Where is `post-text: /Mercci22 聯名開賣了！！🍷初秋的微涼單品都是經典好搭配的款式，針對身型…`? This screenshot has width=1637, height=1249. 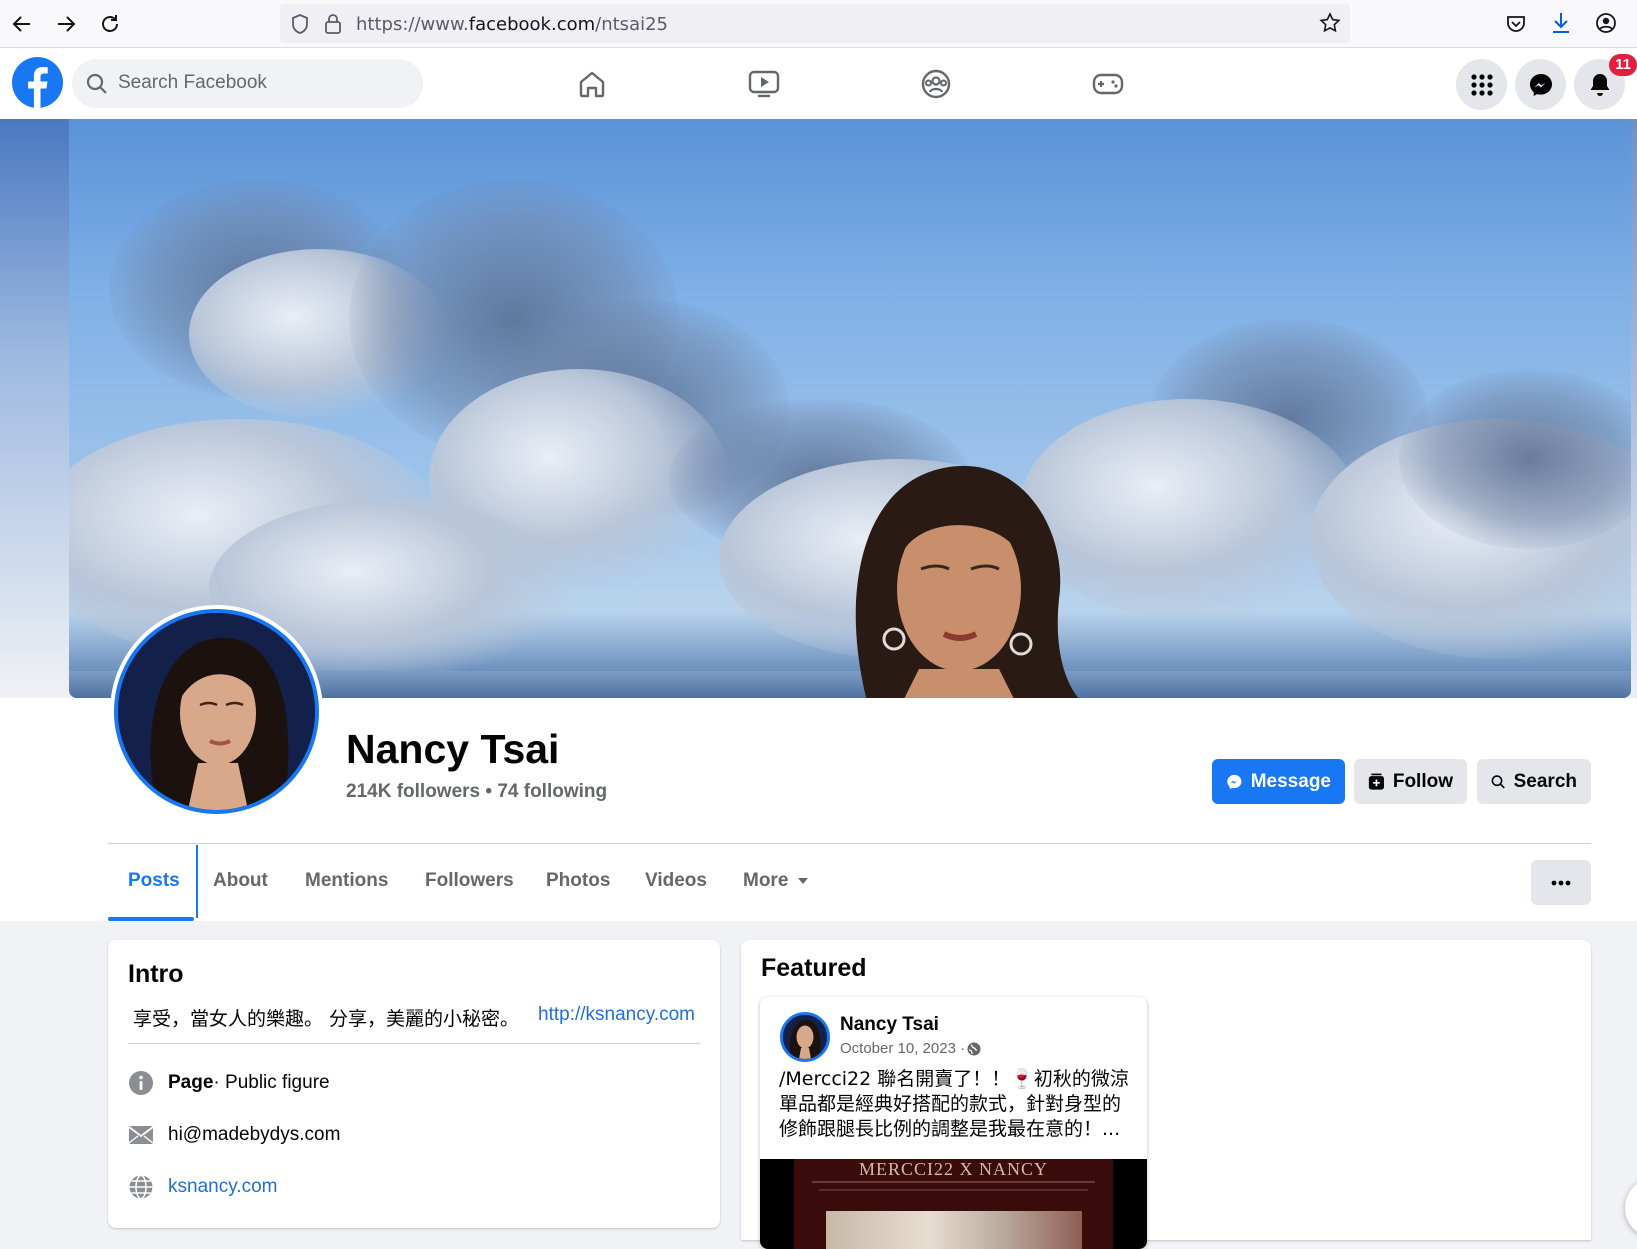 post-text: /Mercci22 聯名開賣了！！🍷初秋的微涼單品都是經典好搭配的款式，針對身型… is located at coordinates (954, 1104).